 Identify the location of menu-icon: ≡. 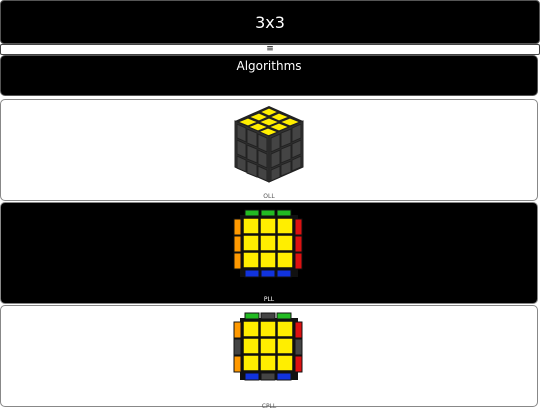
(270, 49).